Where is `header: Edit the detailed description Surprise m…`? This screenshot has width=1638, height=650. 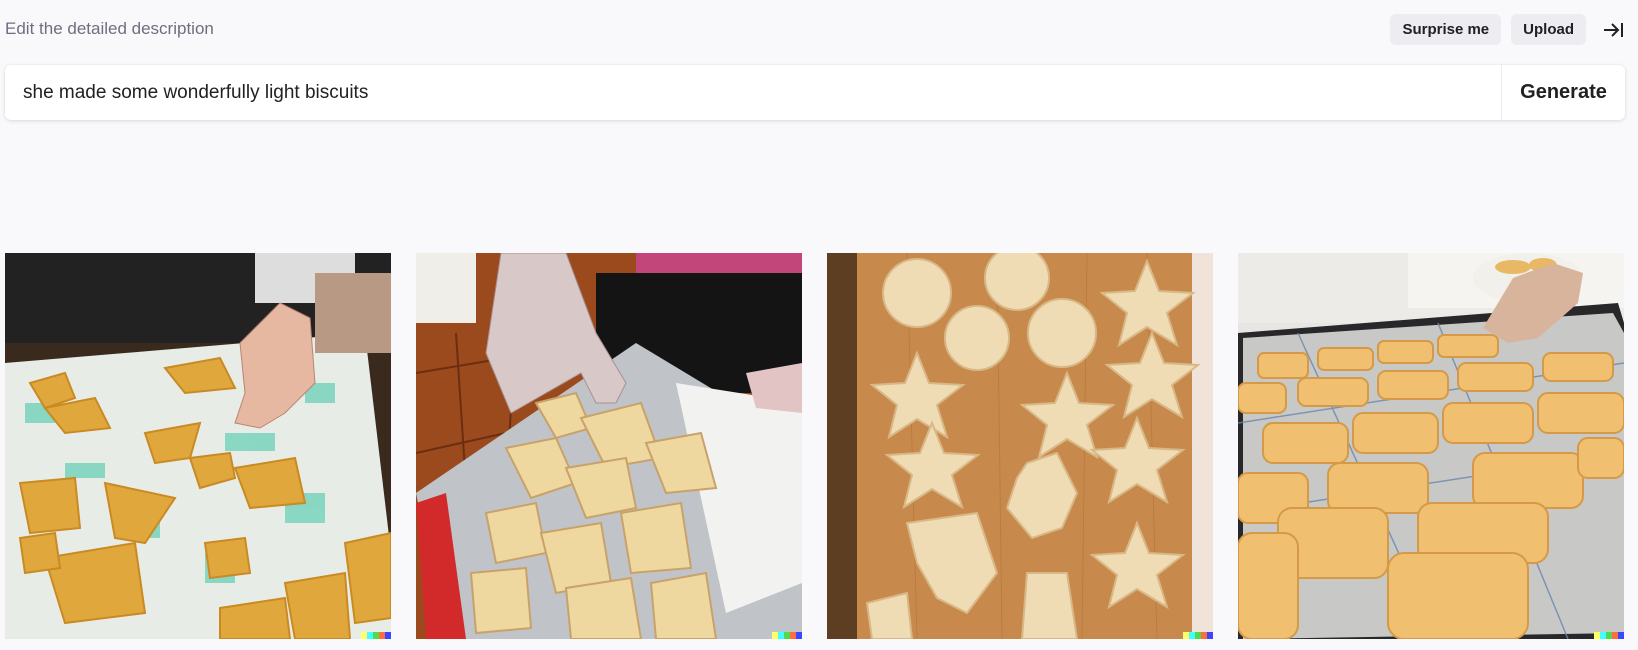 header: Edit the detailed description Surprise m… is located at coordinates (819, 29).